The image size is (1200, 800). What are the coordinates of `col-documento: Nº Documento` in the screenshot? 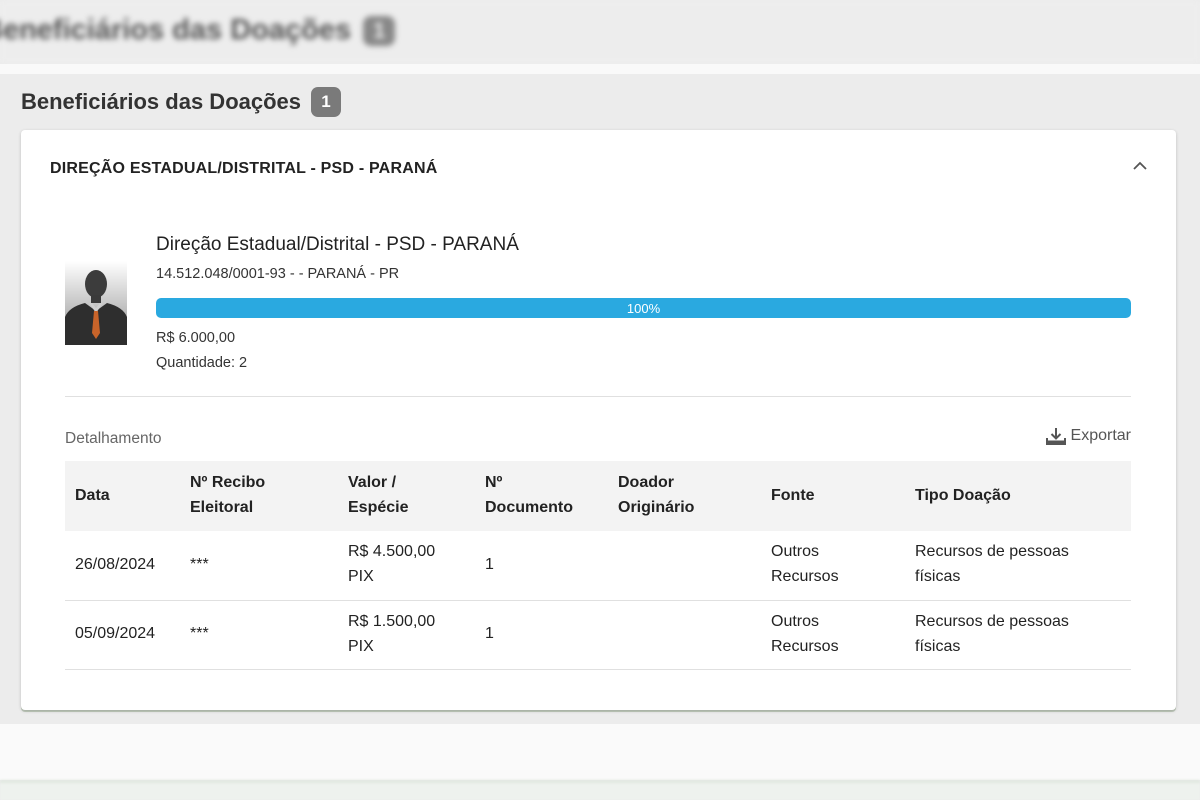 It's located at (529, 495).